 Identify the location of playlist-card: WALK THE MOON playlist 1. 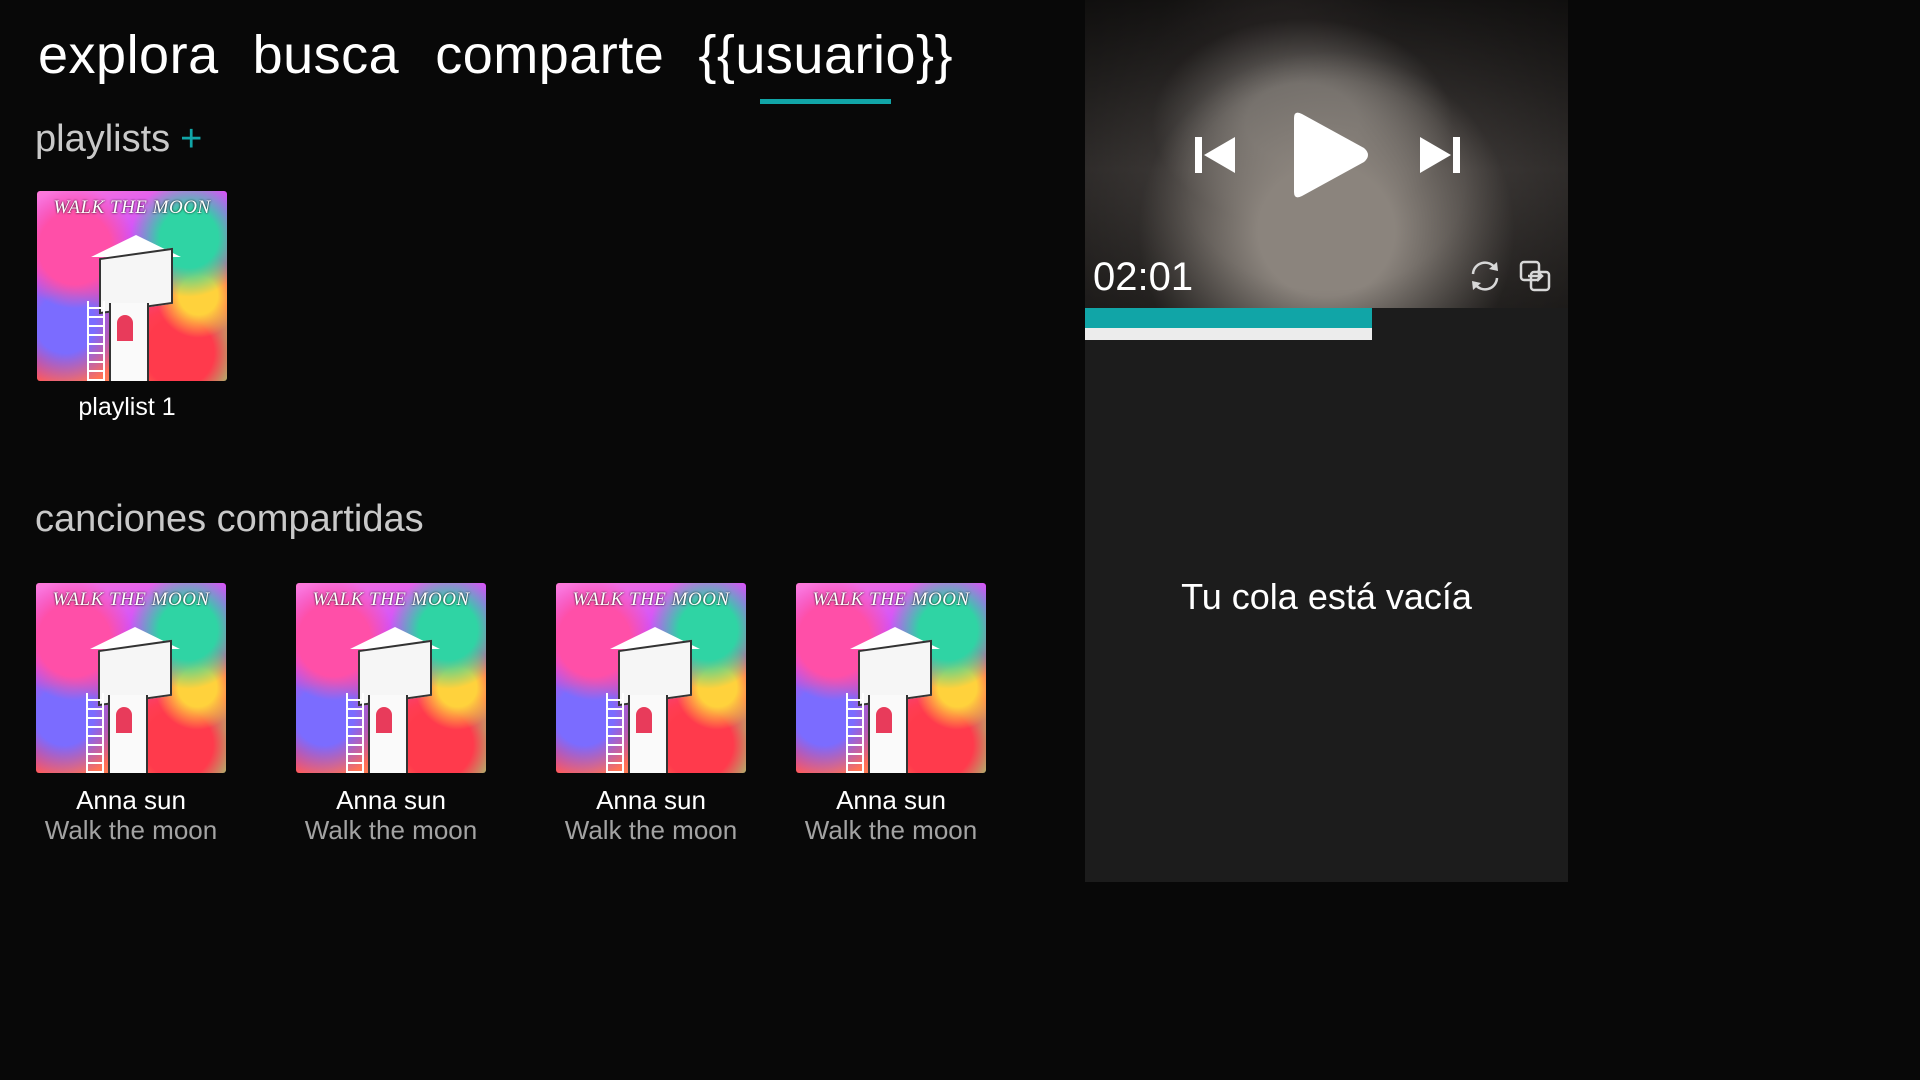
(132, 306).